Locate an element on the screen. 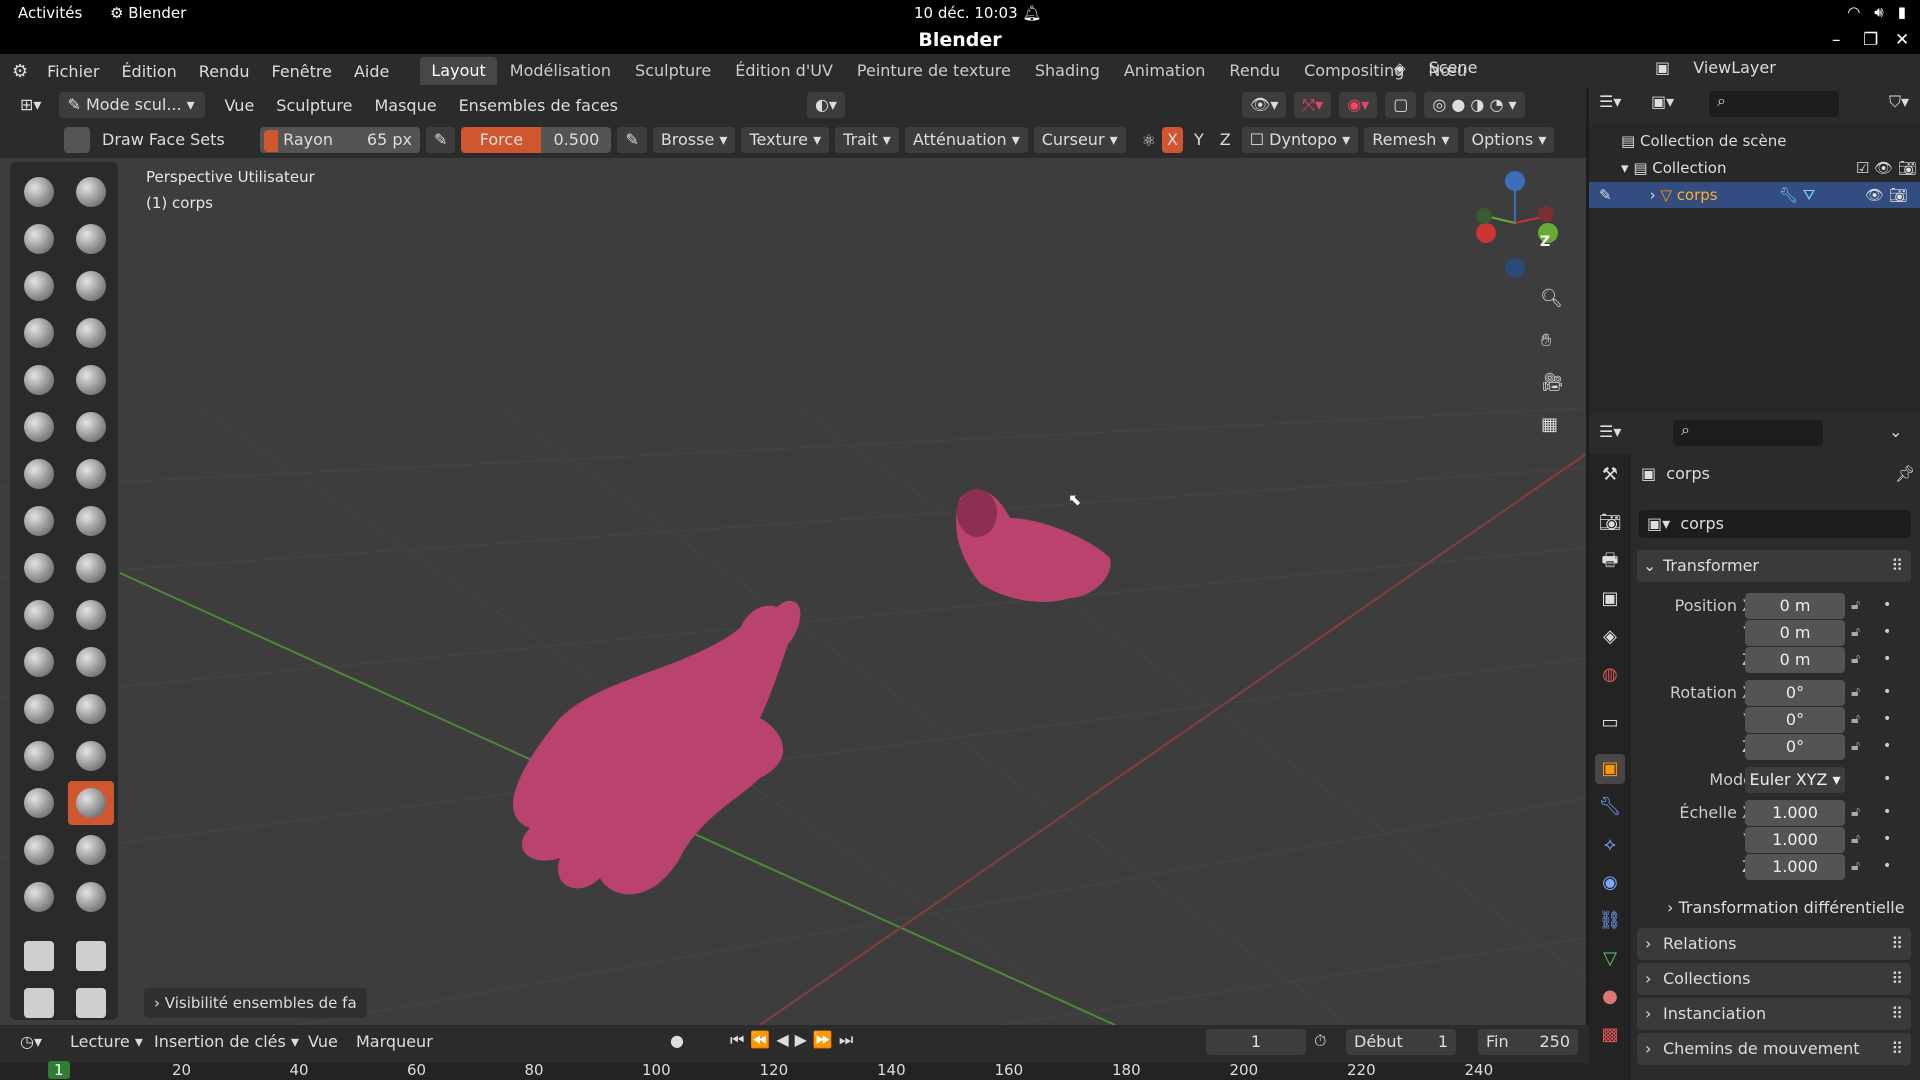 This screenshot has height=1080, width=1920. object-tab-icon: ▣ is located at coordinates (1610, 769).